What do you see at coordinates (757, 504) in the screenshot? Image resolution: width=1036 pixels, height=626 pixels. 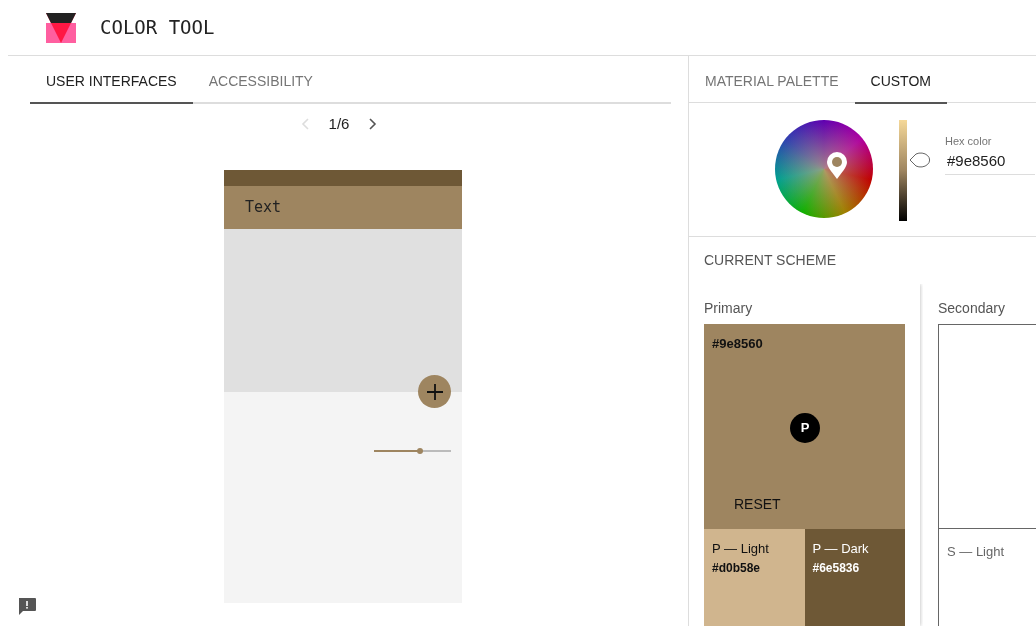 I see `reset-button: RESET` at bounding box center [757, 504].